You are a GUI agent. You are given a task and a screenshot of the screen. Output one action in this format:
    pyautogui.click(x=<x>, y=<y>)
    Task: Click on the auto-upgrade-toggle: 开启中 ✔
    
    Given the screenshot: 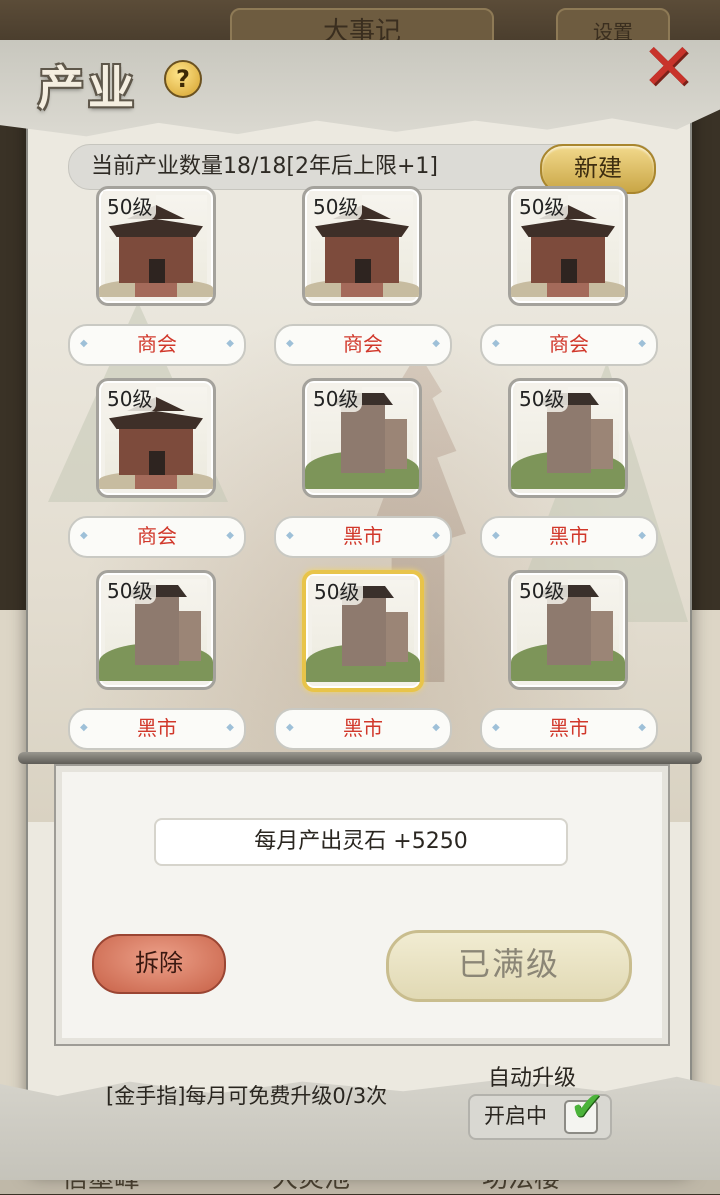 What is the action you would take?
    pyautogui.click(x=540, y=1112)
    